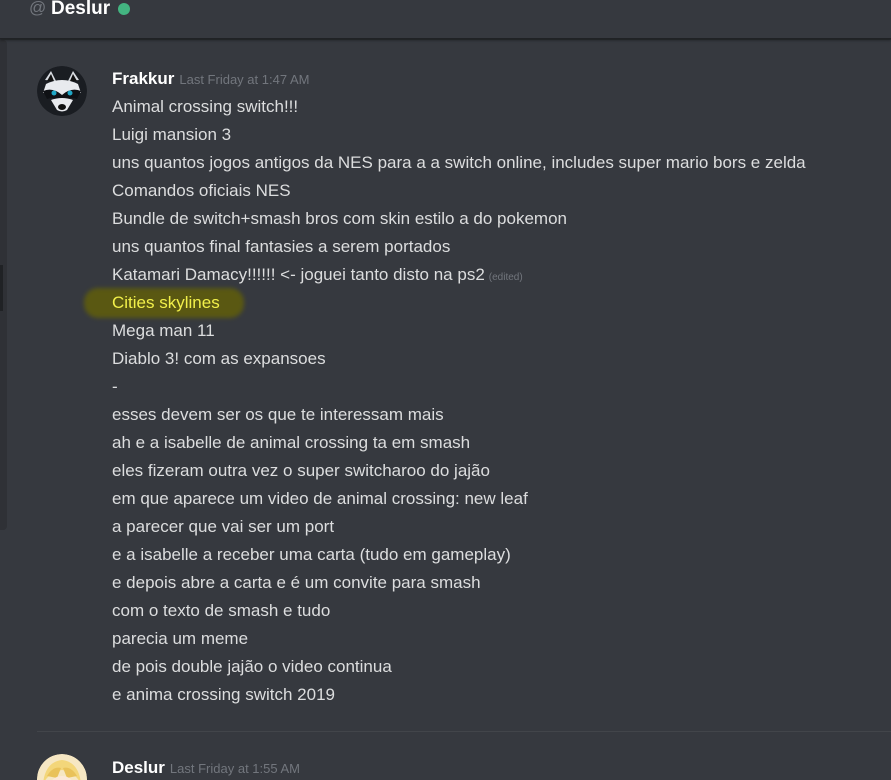 This screenshot has width=891, height=780. I want to click on message-line: a parecer que vai ser um port, so click(223, 526).